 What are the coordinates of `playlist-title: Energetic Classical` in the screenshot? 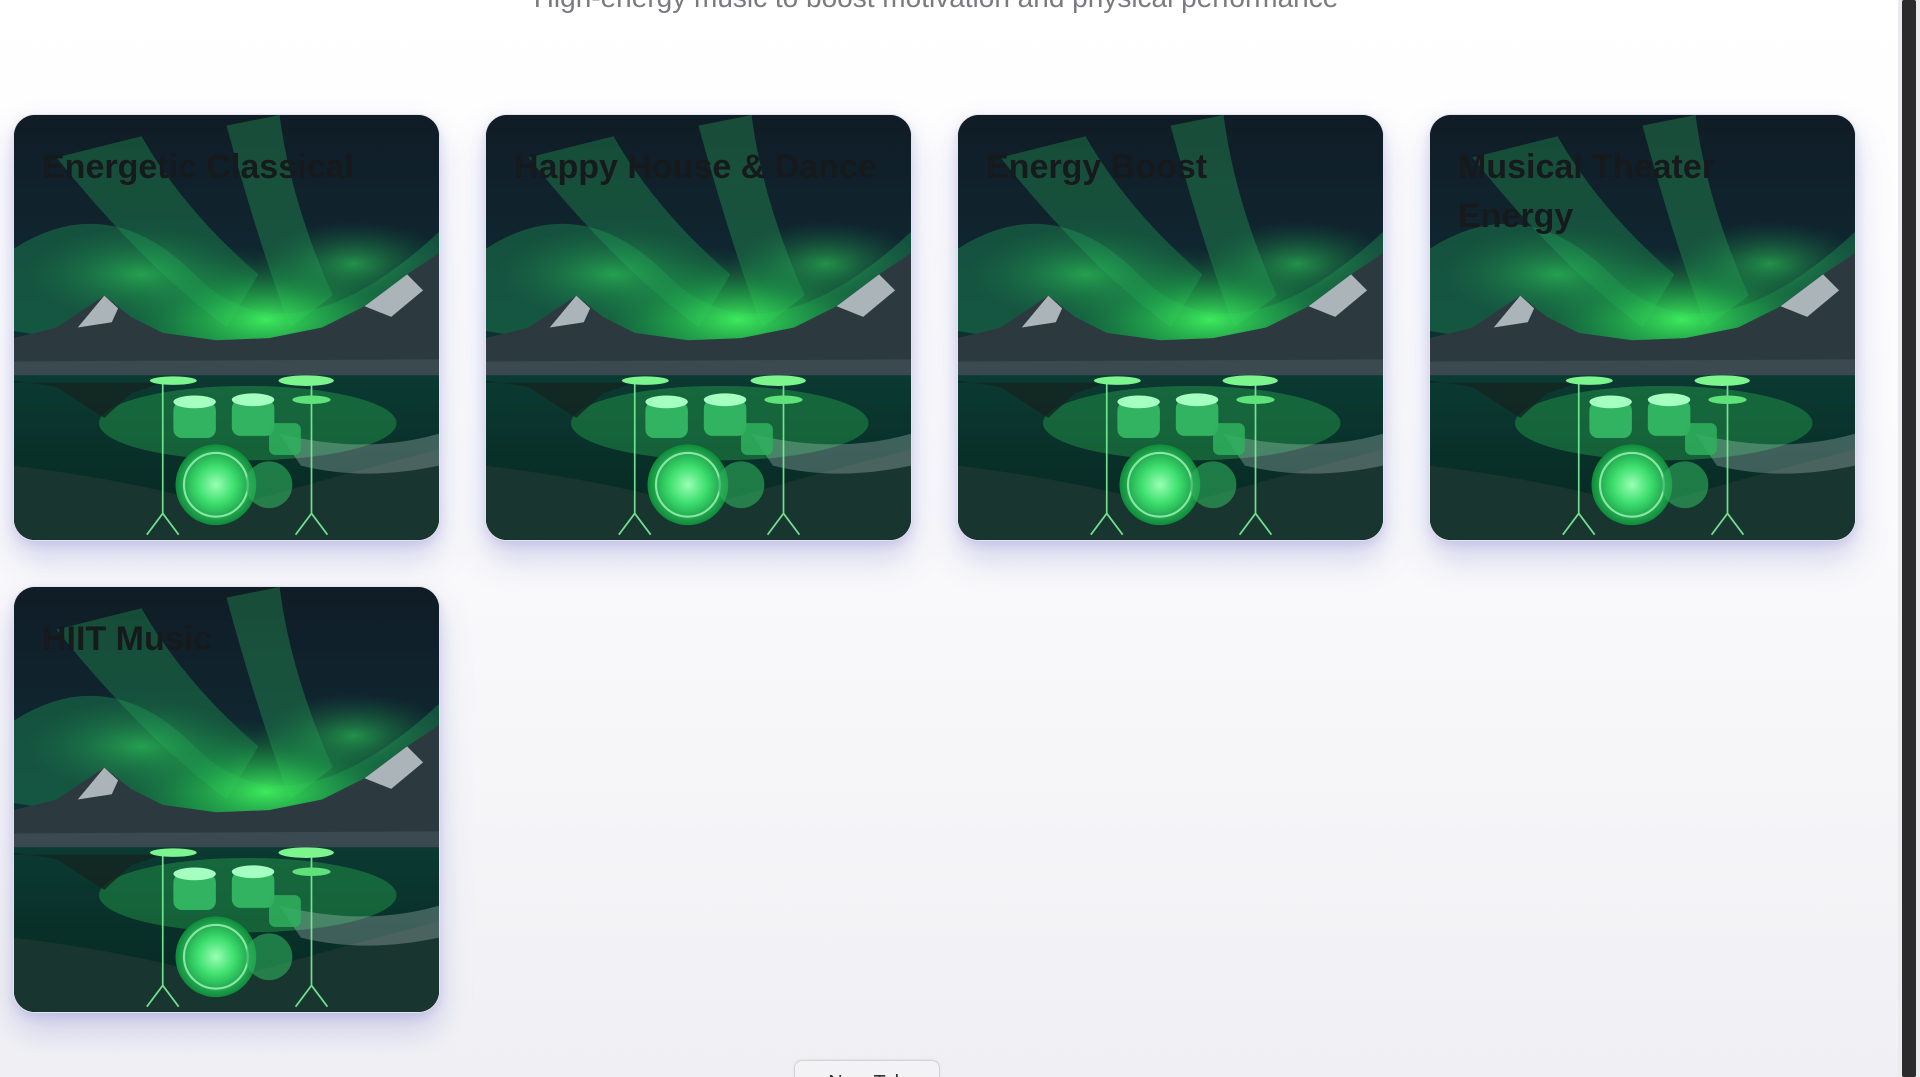 It's located at (198, 167).